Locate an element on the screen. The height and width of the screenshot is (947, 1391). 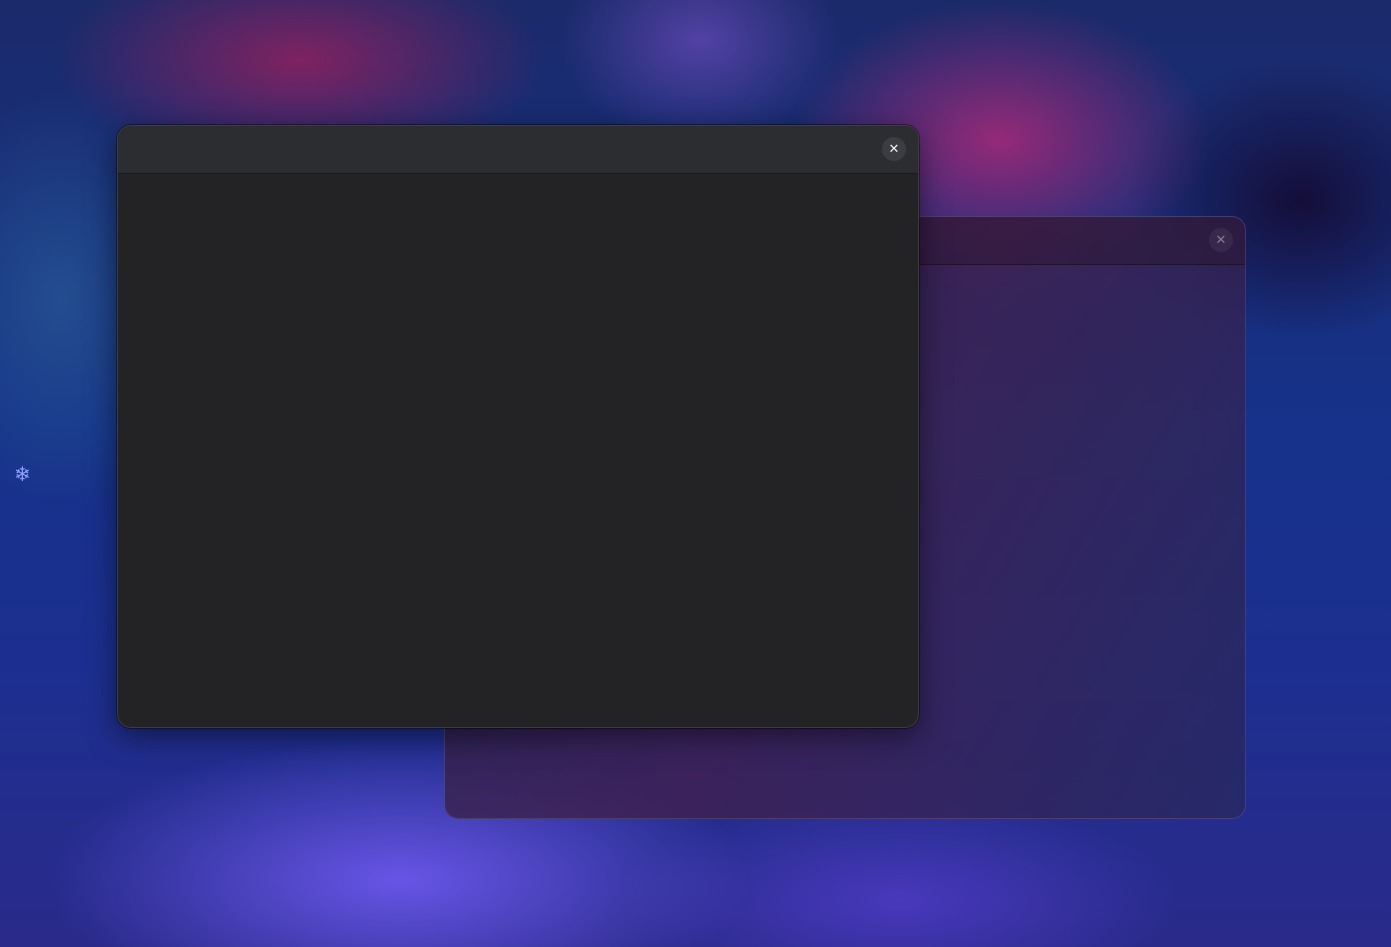
snowflake-icon: ❄ is located at coordinates (22, 474).